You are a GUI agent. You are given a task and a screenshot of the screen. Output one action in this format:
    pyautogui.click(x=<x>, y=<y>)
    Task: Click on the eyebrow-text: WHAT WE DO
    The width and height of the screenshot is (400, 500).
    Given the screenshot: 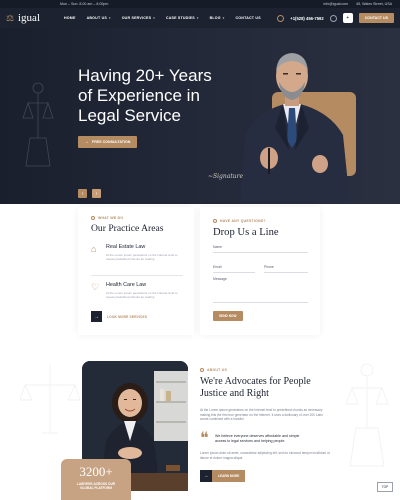 What is the action you would take?
    pyautogui.click(x=111, y=218)
    